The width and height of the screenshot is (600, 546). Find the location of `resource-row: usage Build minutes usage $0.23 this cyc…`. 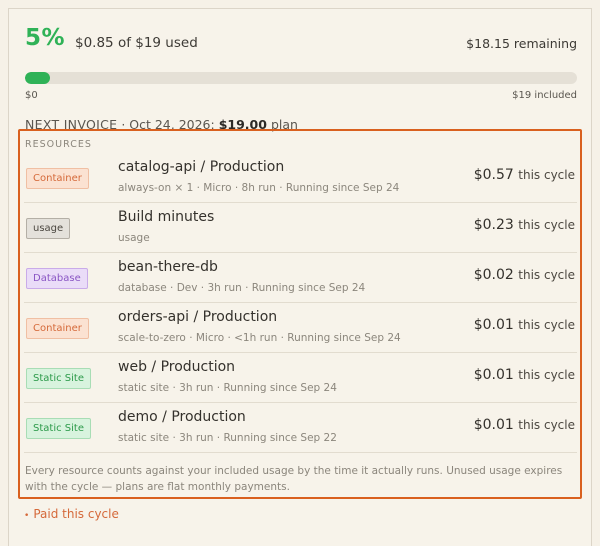

resource-row: usage Build minutes usage $0.23 this cyc… is located at coordinates (300, 228).